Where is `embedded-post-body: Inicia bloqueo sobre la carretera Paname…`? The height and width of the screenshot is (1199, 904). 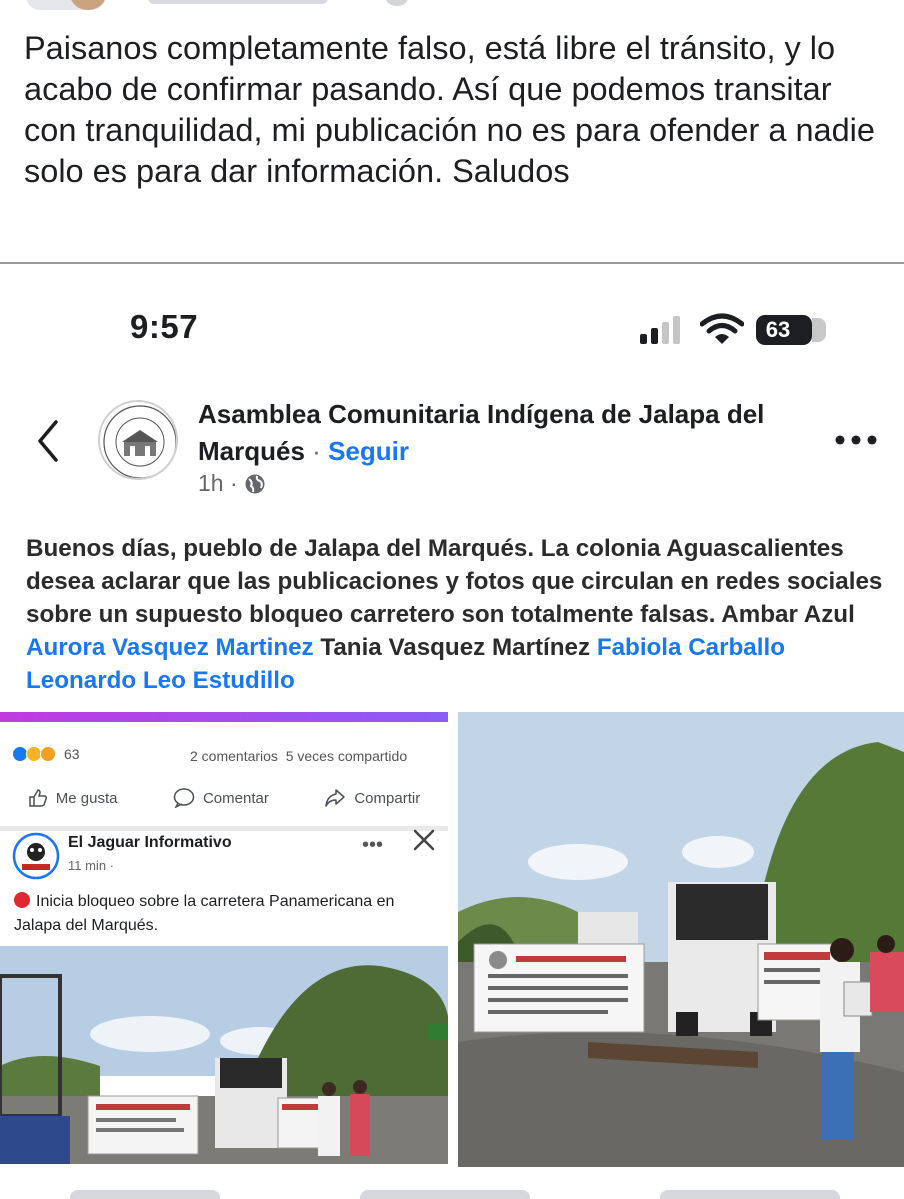 embedded-post-body: Inicia bloqueo sobre la carretera Paname… is located at coordinates (204, 913).